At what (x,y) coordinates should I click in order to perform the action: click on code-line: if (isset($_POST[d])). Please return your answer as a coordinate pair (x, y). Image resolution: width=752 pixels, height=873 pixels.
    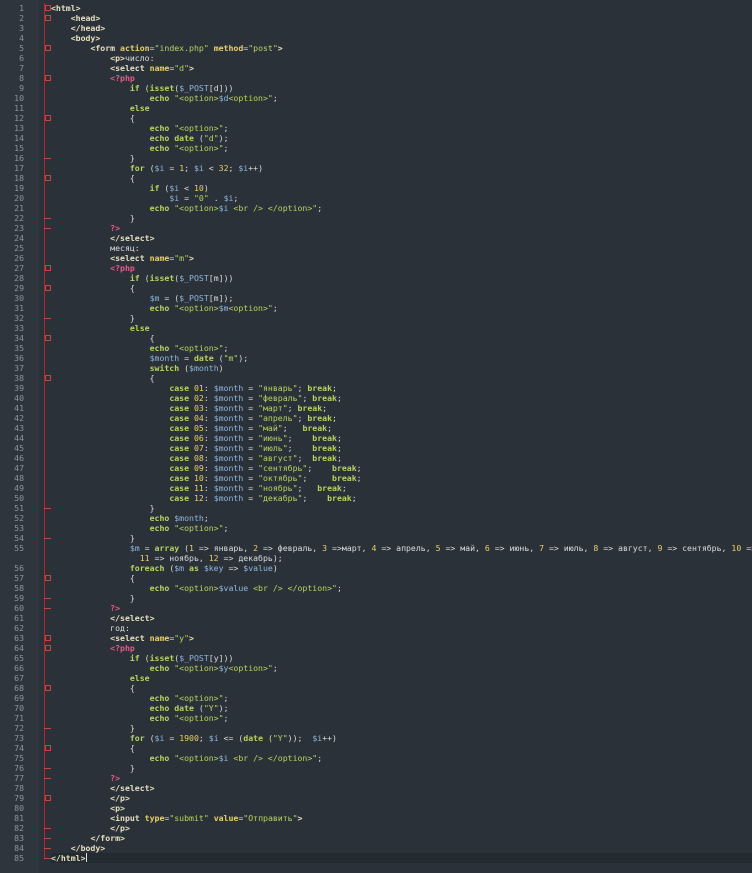
    Looking at the image, I should click on (142, 88).